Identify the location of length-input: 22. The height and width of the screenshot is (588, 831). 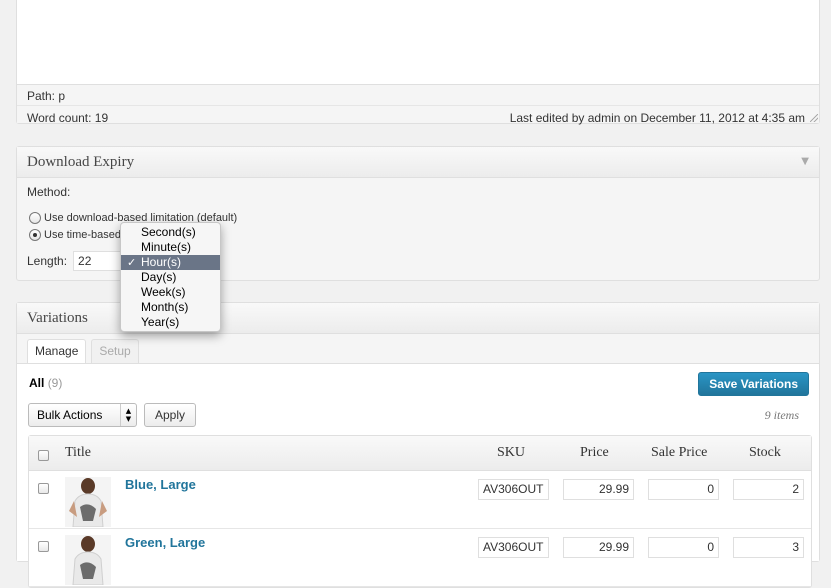
(98, 261).